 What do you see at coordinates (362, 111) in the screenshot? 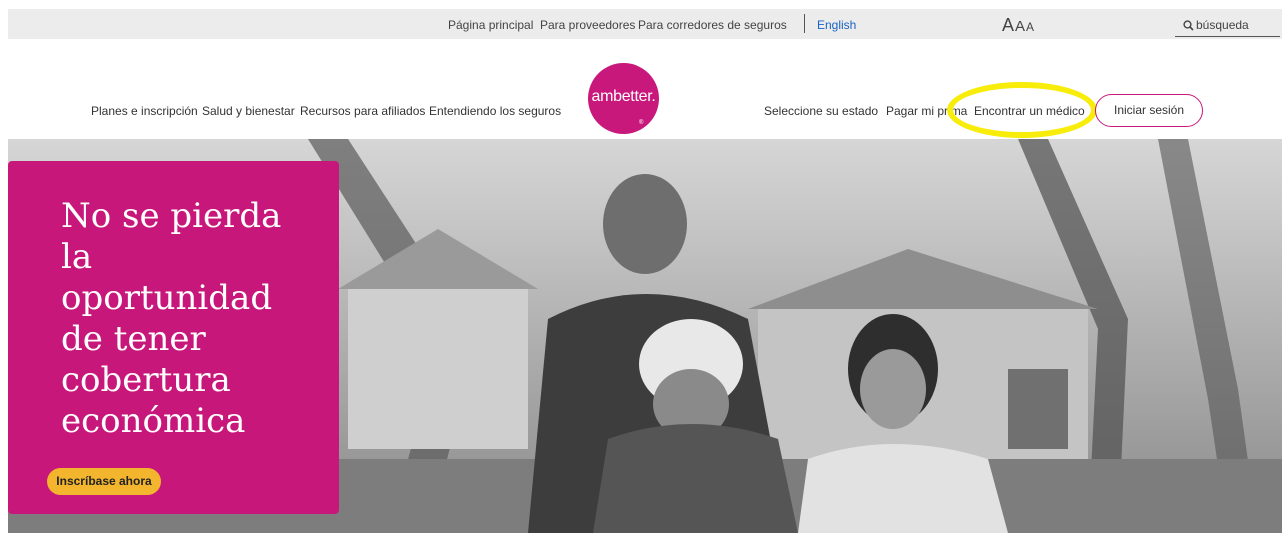
I see `nav-member-resources: Recursos para afiliados` at bounding box center [362, 111].